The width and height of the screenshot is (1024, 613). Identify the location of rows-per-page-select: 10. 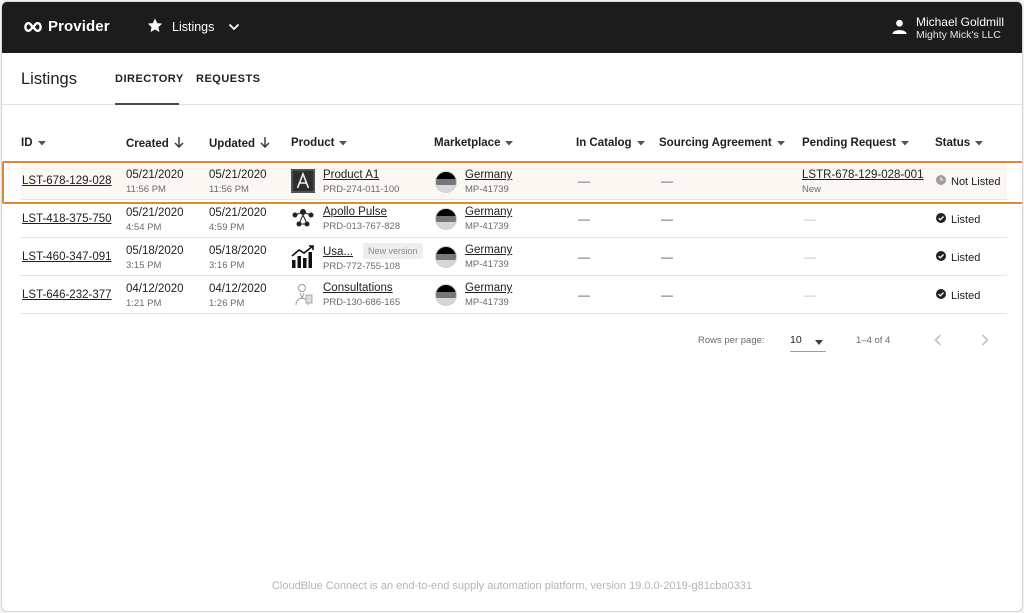
(808, 342).